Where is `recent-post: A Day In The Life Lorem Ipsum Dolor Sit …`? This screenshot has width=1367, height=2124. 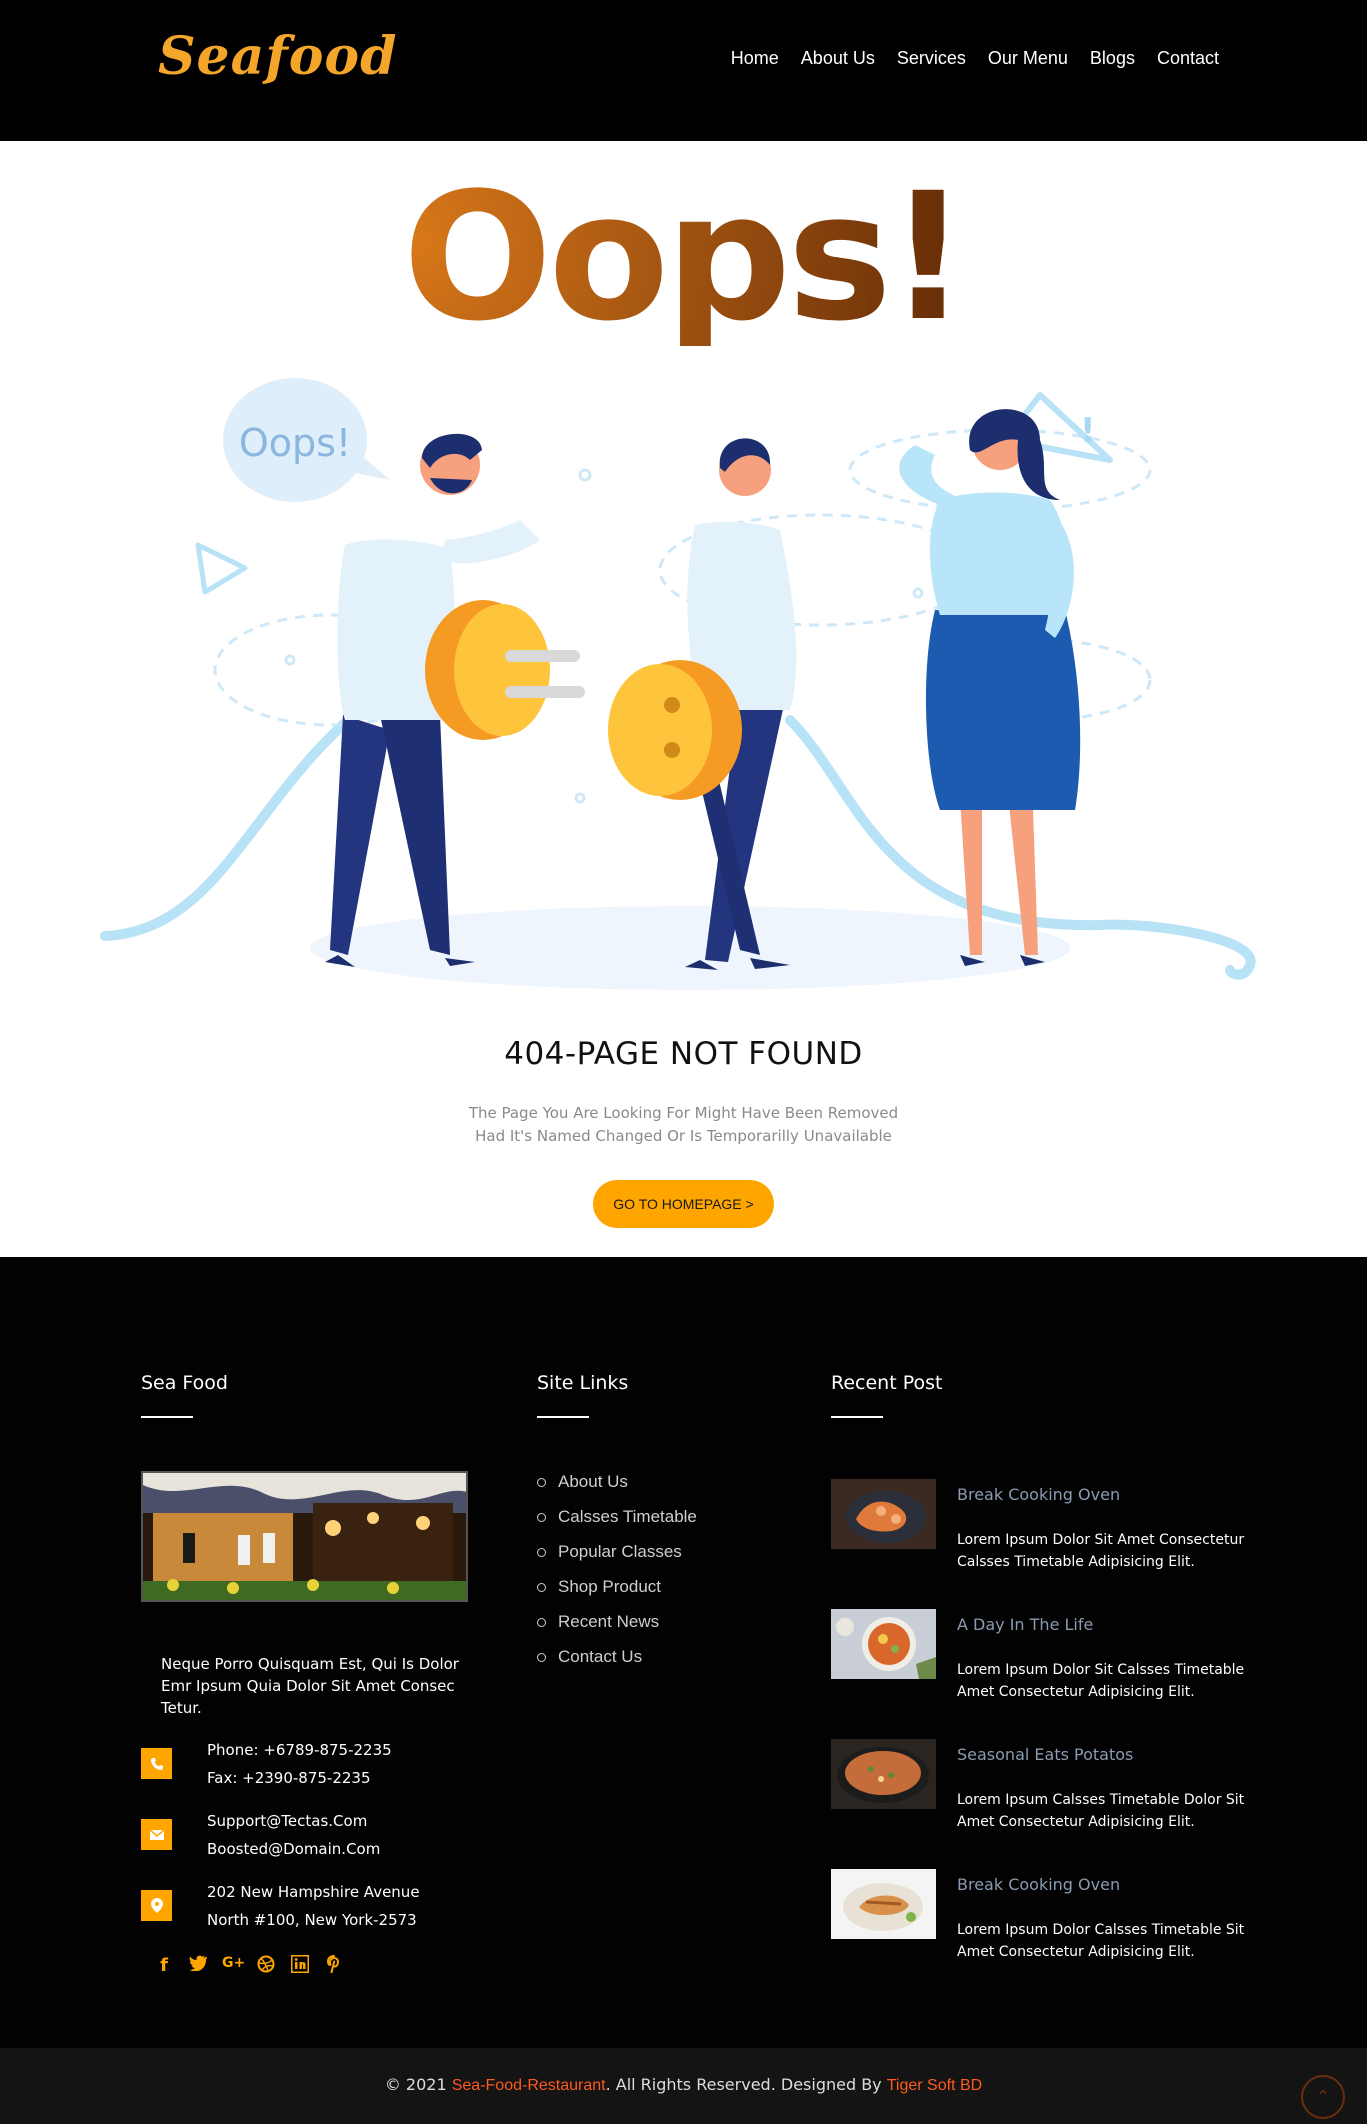 recent-post: A Day In The Life Lorem Ipsum Dolor Sit … is located at coordinates (1051, 1659).